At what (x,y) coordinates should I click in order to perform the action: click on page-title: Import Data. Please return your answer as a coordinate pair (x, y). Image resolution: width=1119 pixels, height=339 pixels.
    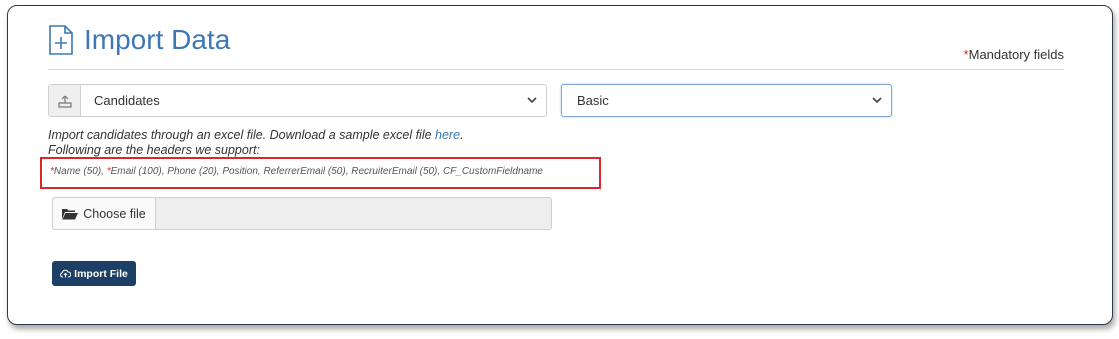
    Looking at the image, I should click on (157, 39).